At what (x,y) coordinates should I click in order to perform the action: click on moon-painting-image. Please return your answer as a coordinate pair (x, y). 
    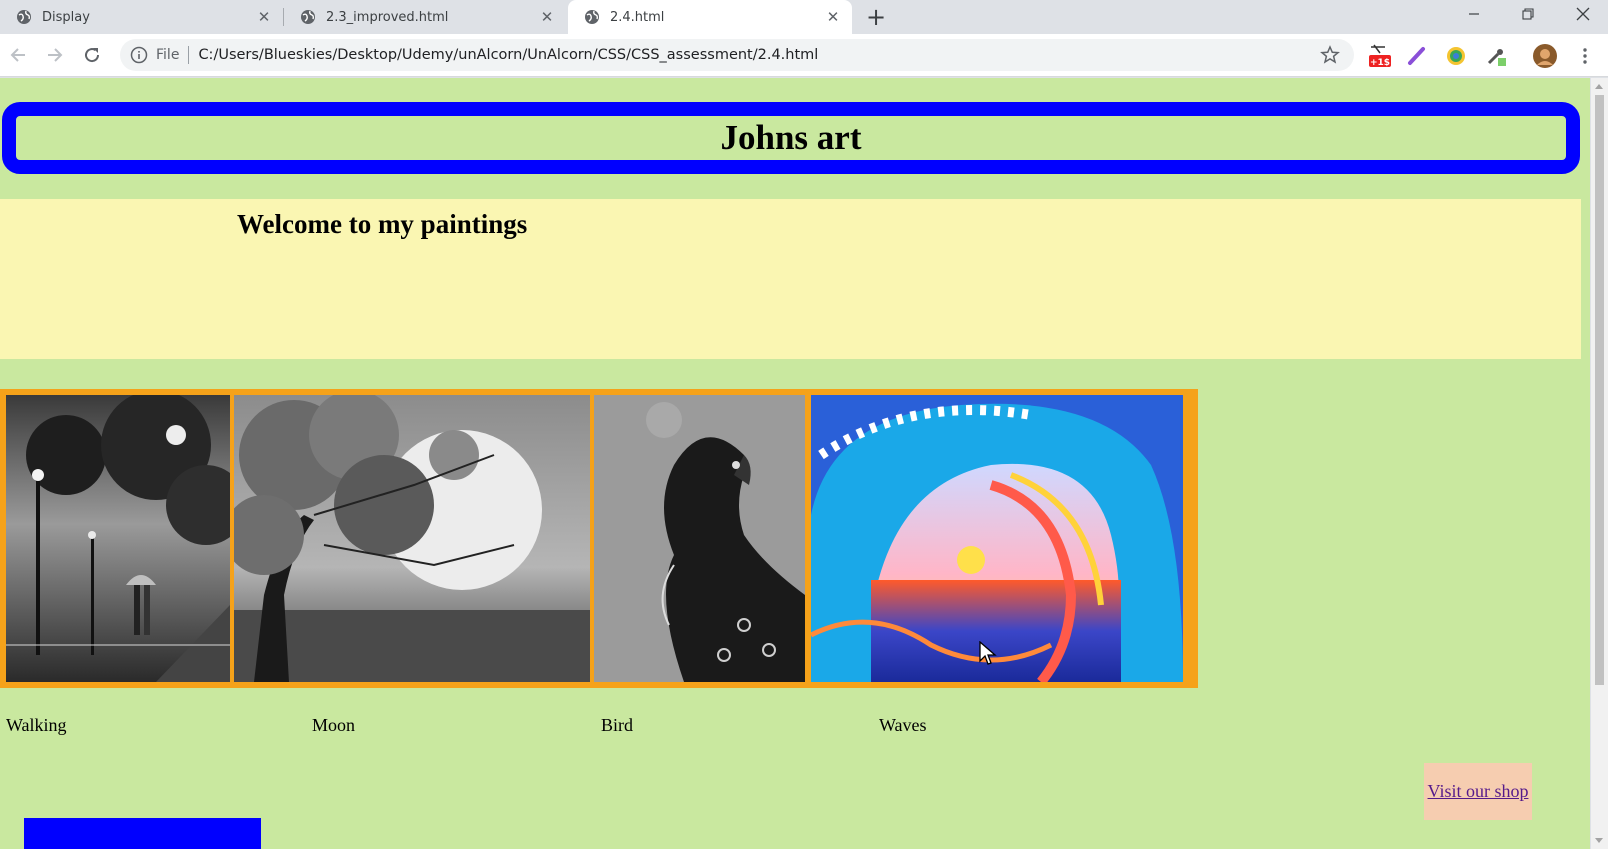
    Looking at the image, I should click on (412, 538).